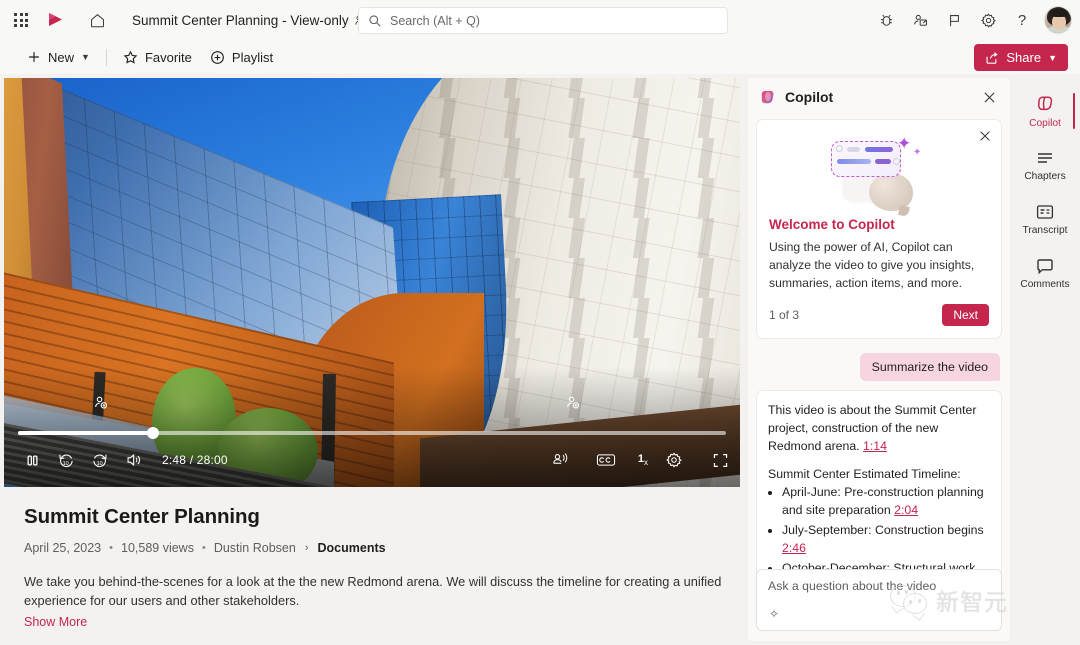 The height and width of the screenshot is (645, 1080). I want to click on list-item-text: July-September: Construction begins, so click(883, 530).